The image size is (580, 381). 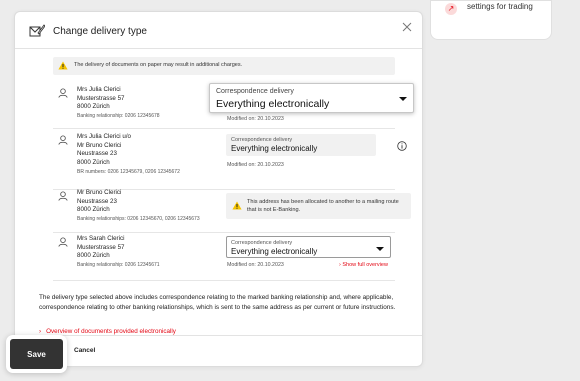 What do you see at coordinates (407, 27) in the screenshot?
I see `close-icon` at bounding box center [407, 27].